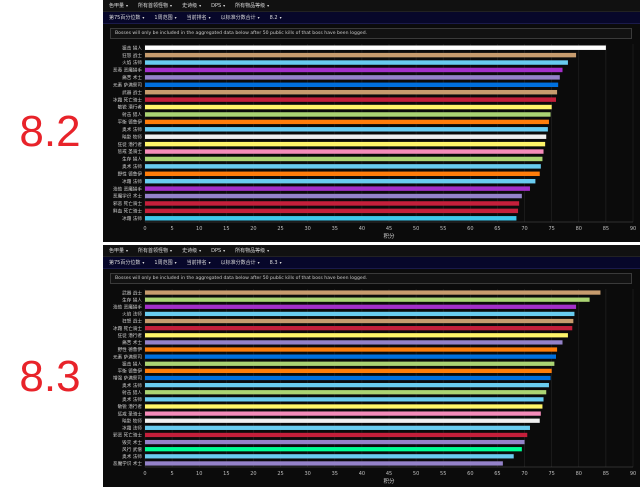  I want to click on filter-patch: 8.2 ▾, so click(276, 18).